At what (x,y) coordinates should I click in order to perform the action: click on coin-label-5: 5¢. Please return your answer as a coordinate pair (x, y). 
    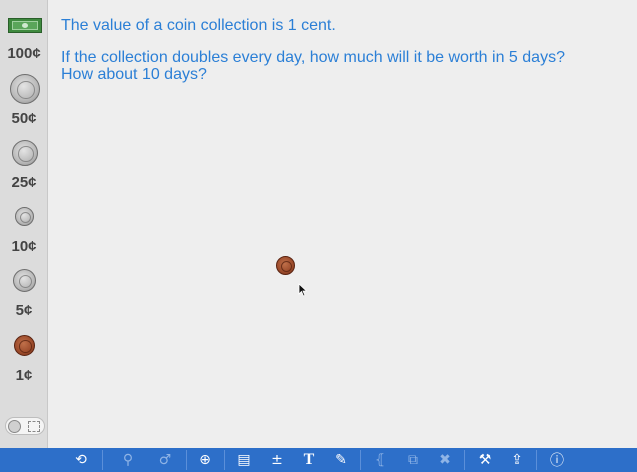
    Looking at the image, I should click on (24, 310).